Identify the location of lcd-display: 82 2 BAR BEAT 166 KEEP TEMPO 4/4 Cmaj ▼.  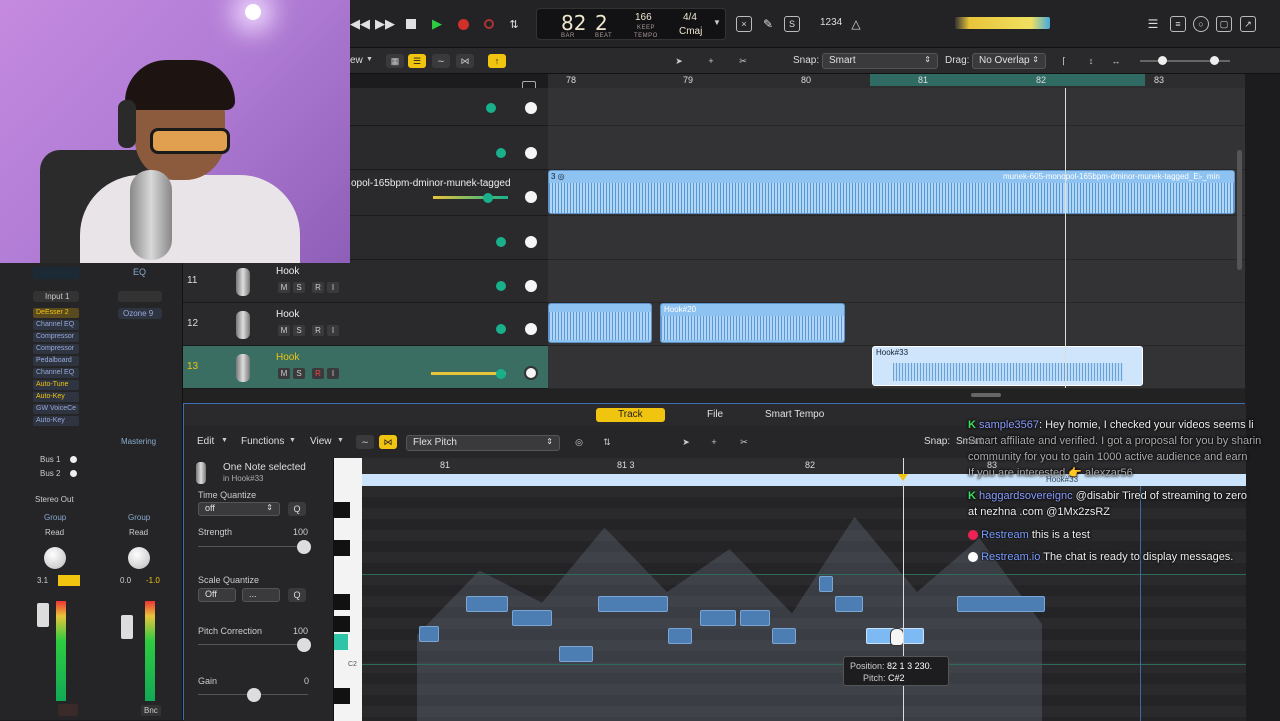
(631, 24).